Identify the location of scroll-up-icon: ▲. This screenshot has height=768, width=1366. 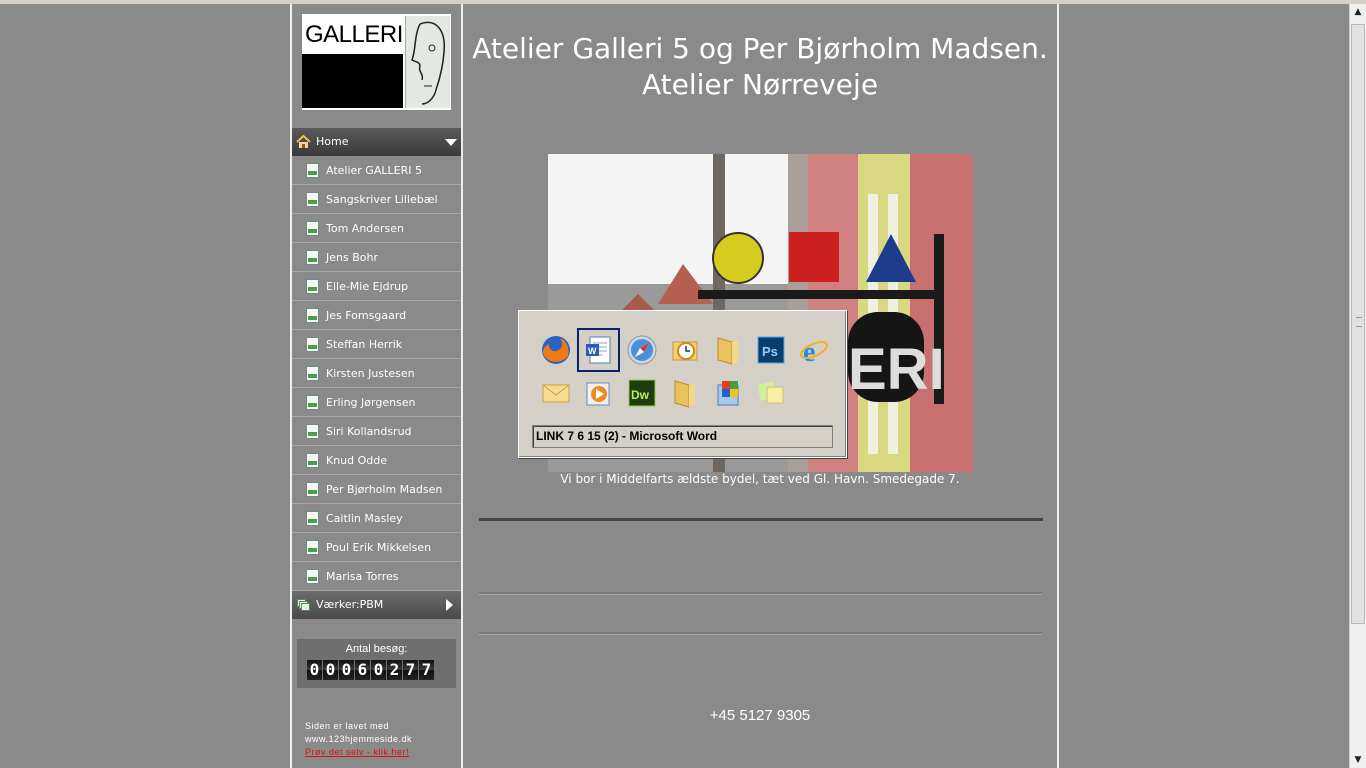
(1358, 12).